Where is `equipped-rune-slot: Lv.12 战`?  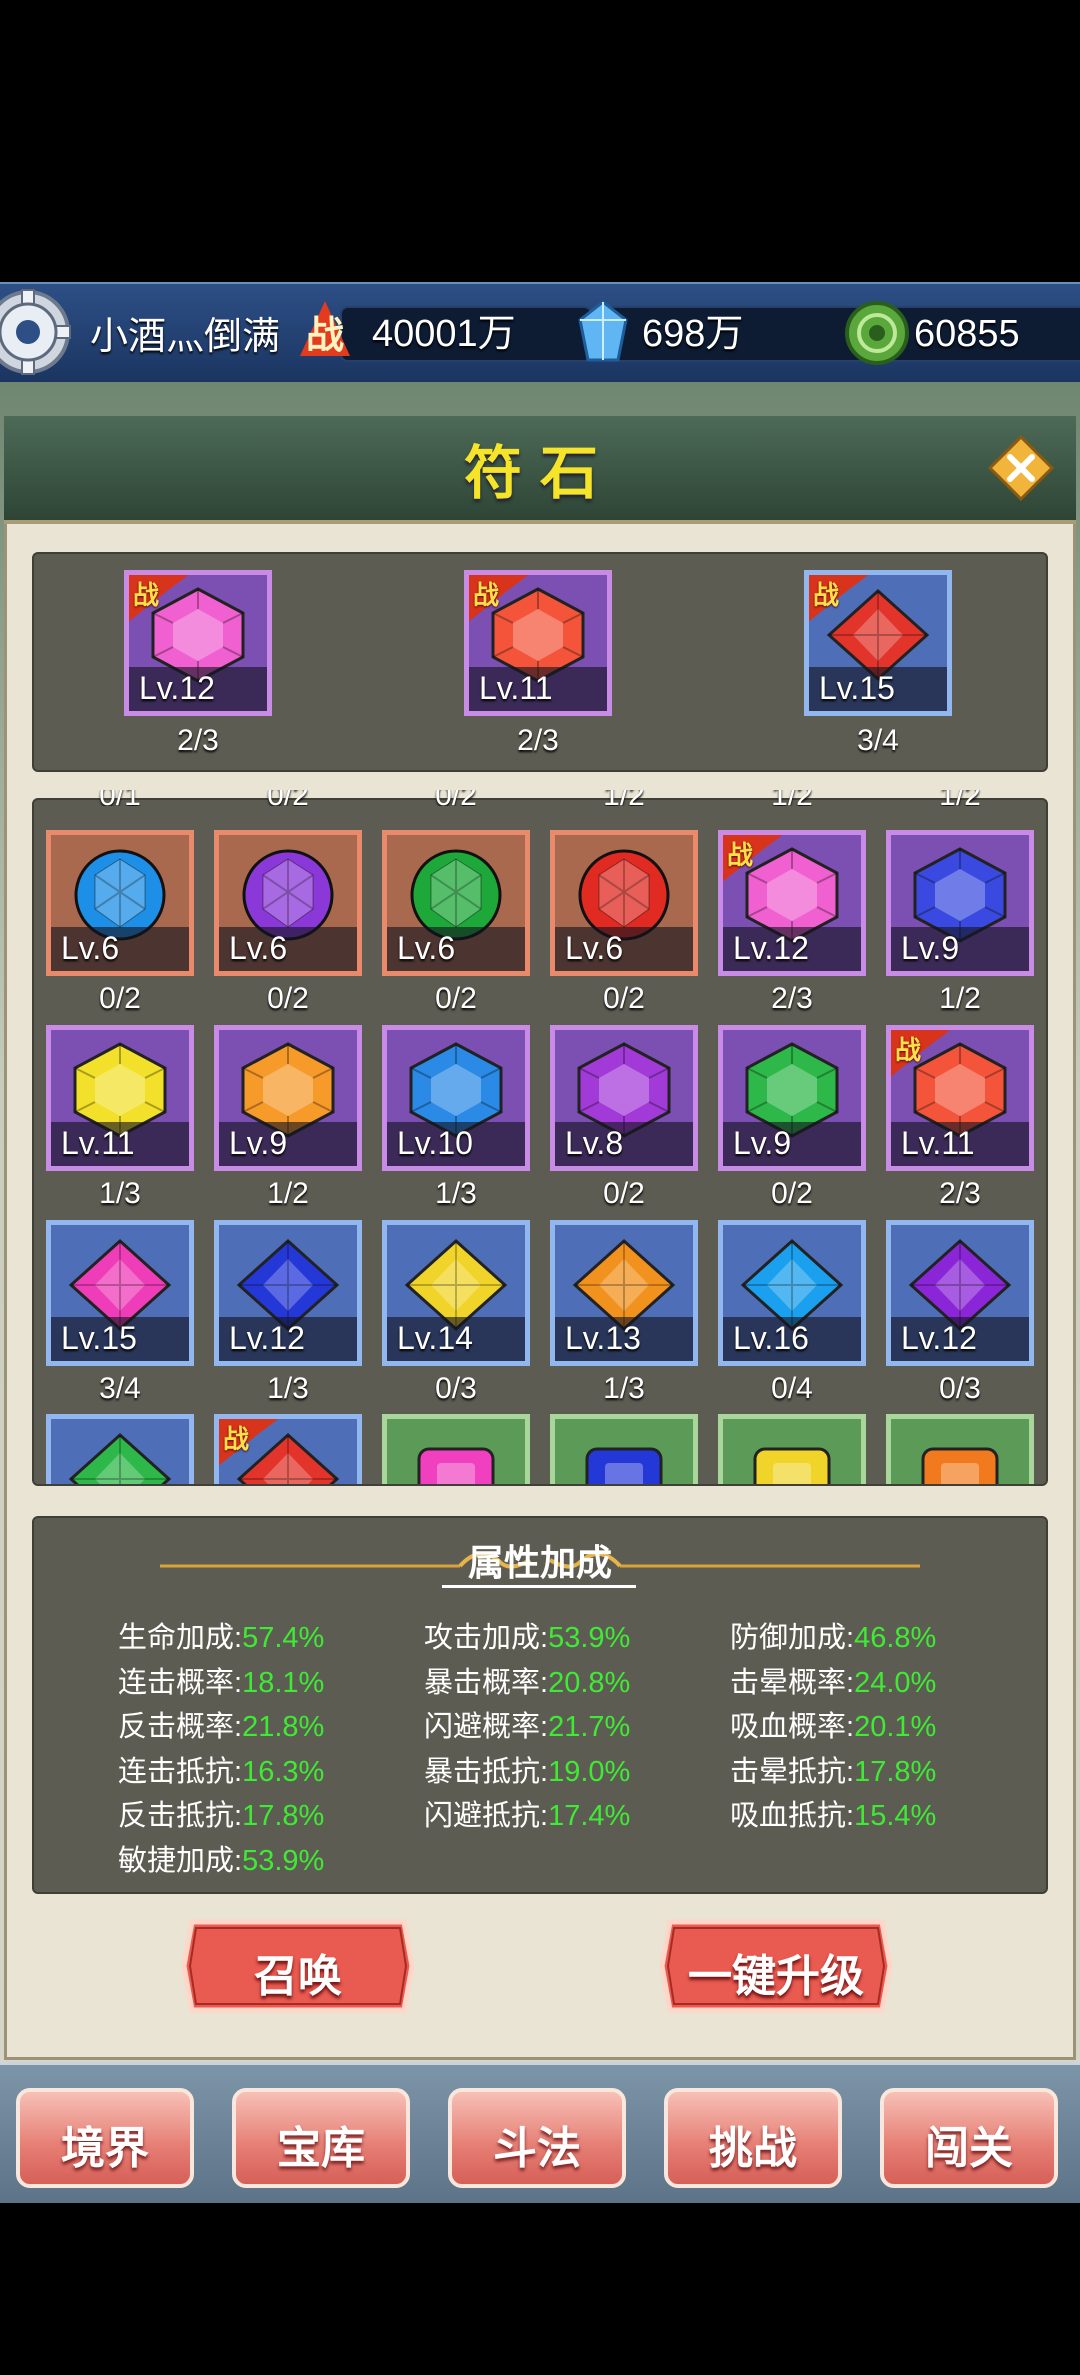
equipped-rune-slot: Lv.12 战 is located at coordinates (198, 643).